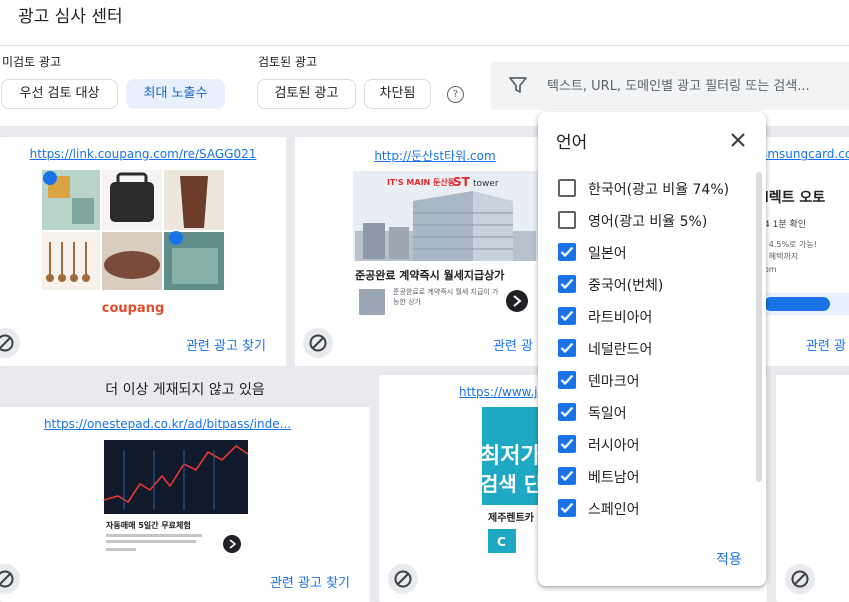 The image size is (849, 602). I want to click on language-label: 한국어(광고 비율 74%), so click(659, 190).